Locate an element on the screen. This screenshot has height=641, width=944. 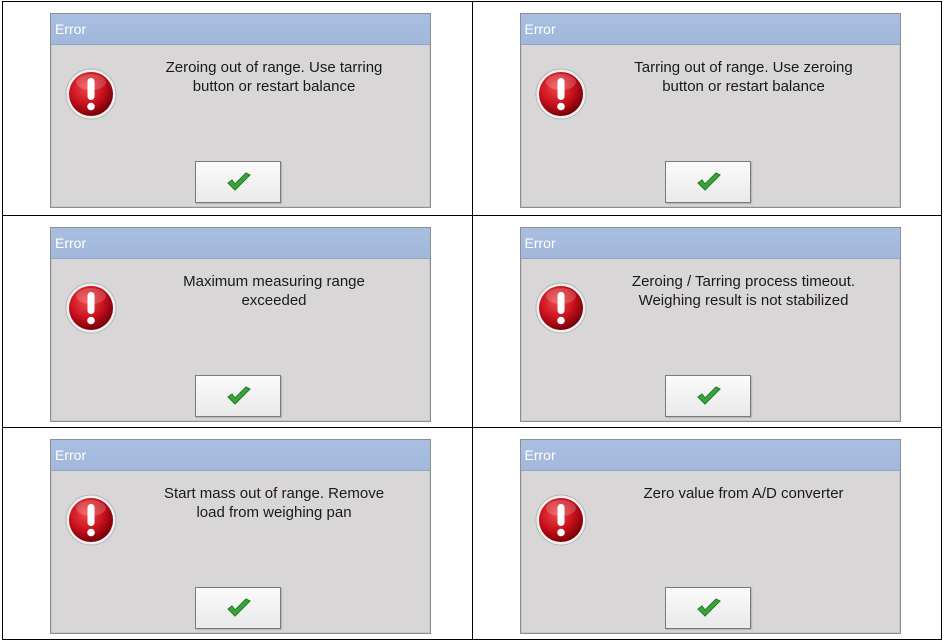
error-dialog: Error Zero value from A/D converter is located at coordinates (710, 536).